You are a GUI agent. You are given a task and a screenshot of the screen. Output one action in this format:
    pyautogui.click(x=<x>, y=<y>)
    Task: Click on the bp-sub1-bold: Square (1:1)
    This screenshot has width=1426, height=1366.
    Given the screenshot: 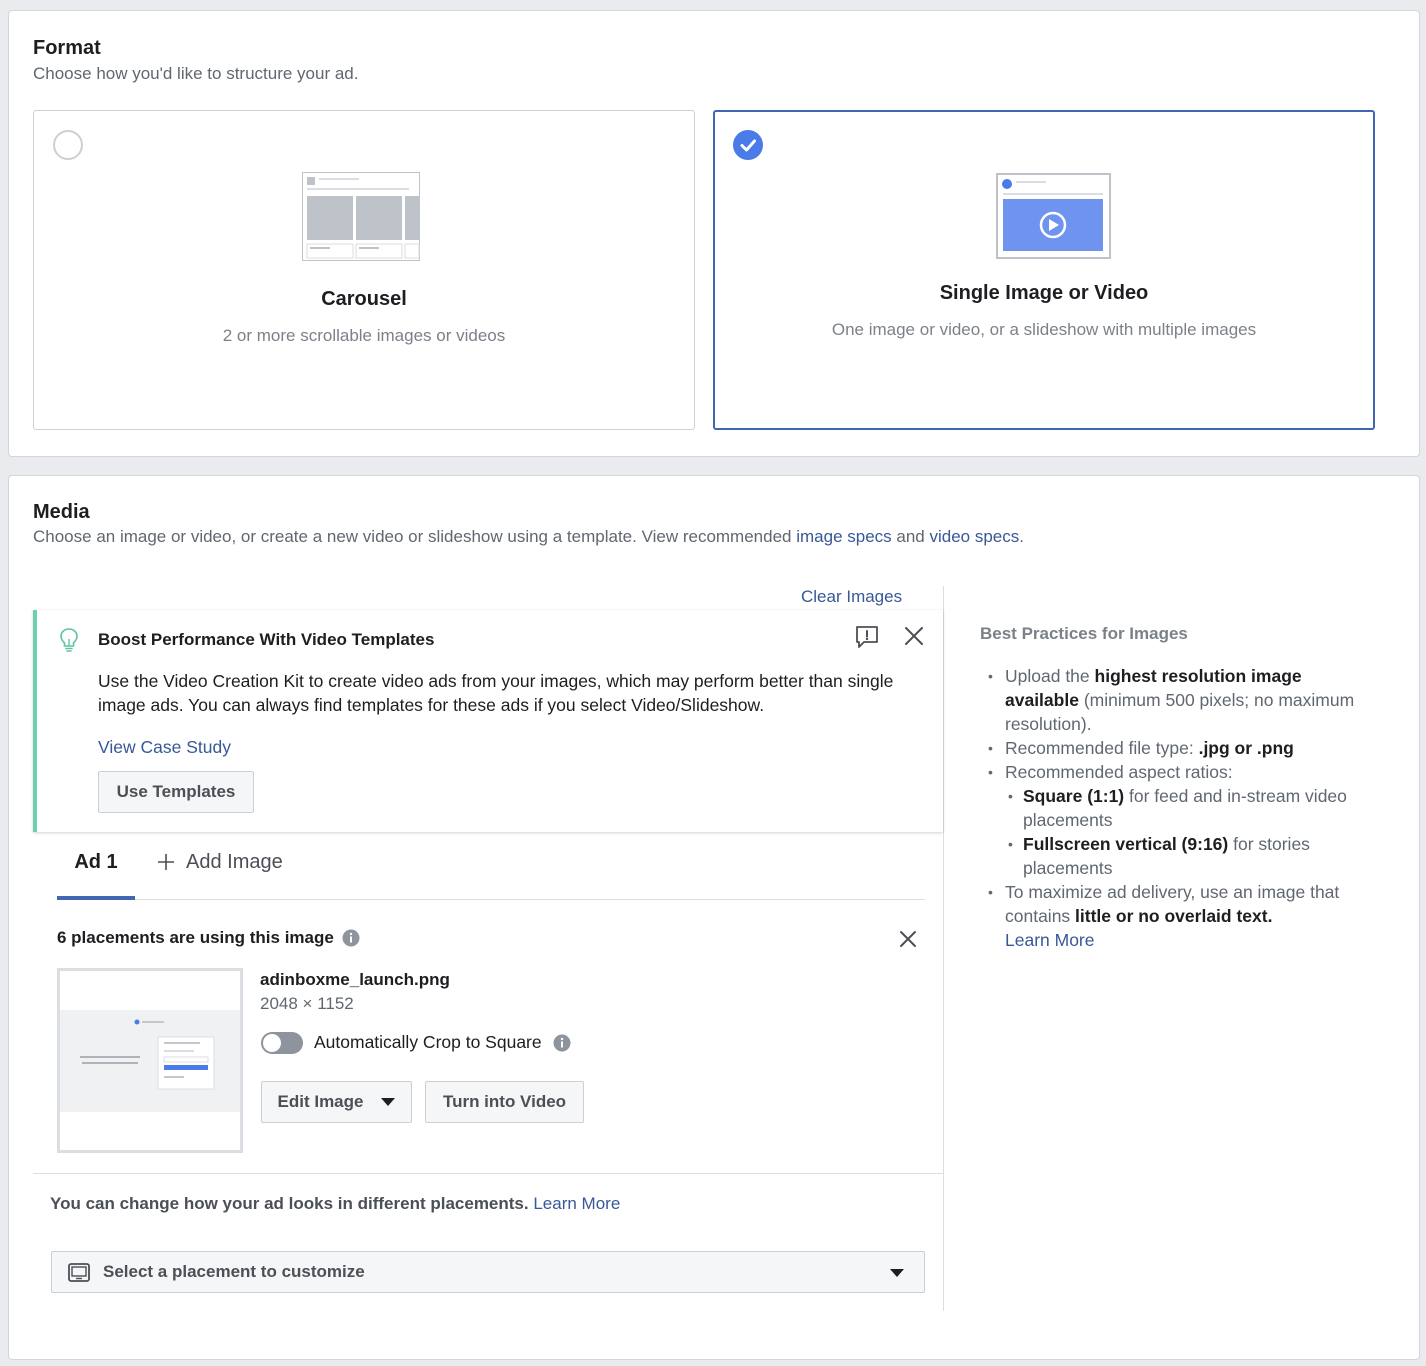 What is the action you would take?
    pyautogui.click(x=1074, y=796)
    